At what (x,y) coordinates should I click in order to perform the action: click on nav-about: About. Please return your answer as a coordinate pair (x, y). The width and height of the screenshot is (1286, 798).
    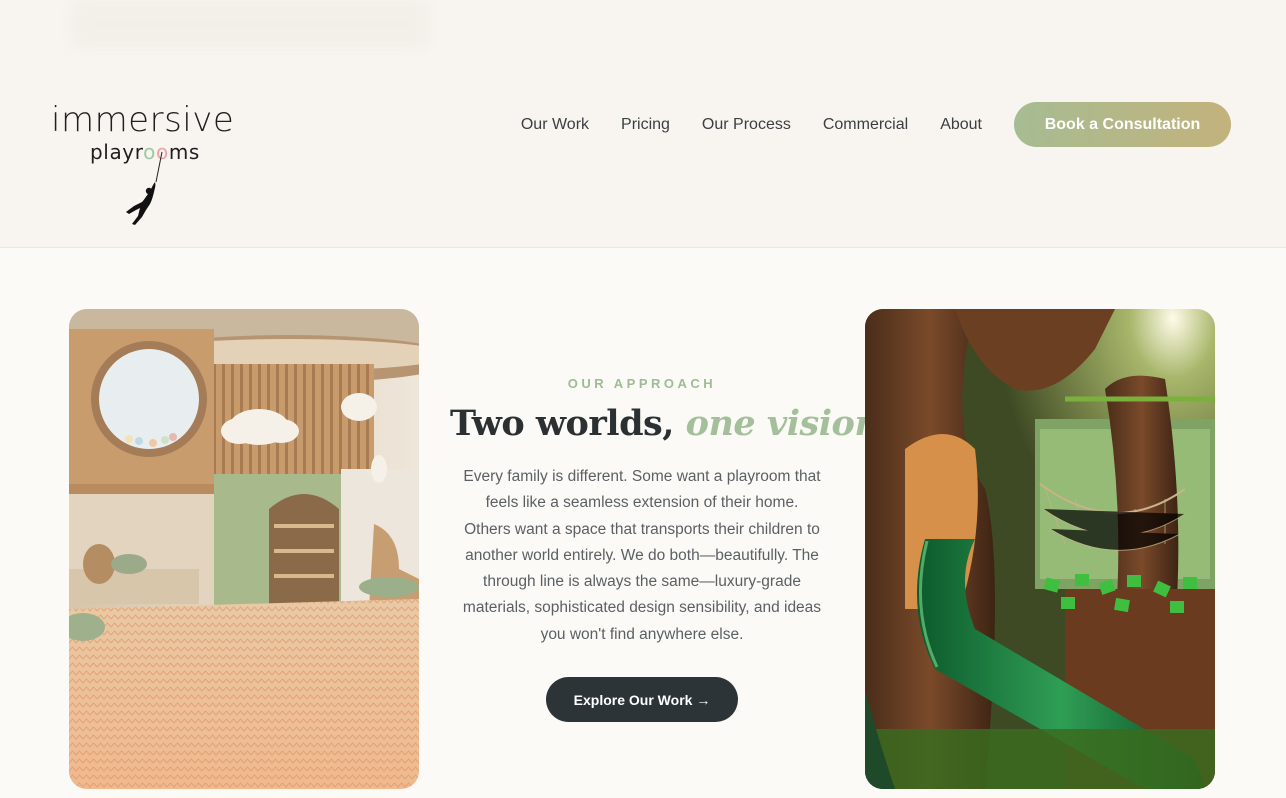
    Looking at the image, I should click on (961, 125).